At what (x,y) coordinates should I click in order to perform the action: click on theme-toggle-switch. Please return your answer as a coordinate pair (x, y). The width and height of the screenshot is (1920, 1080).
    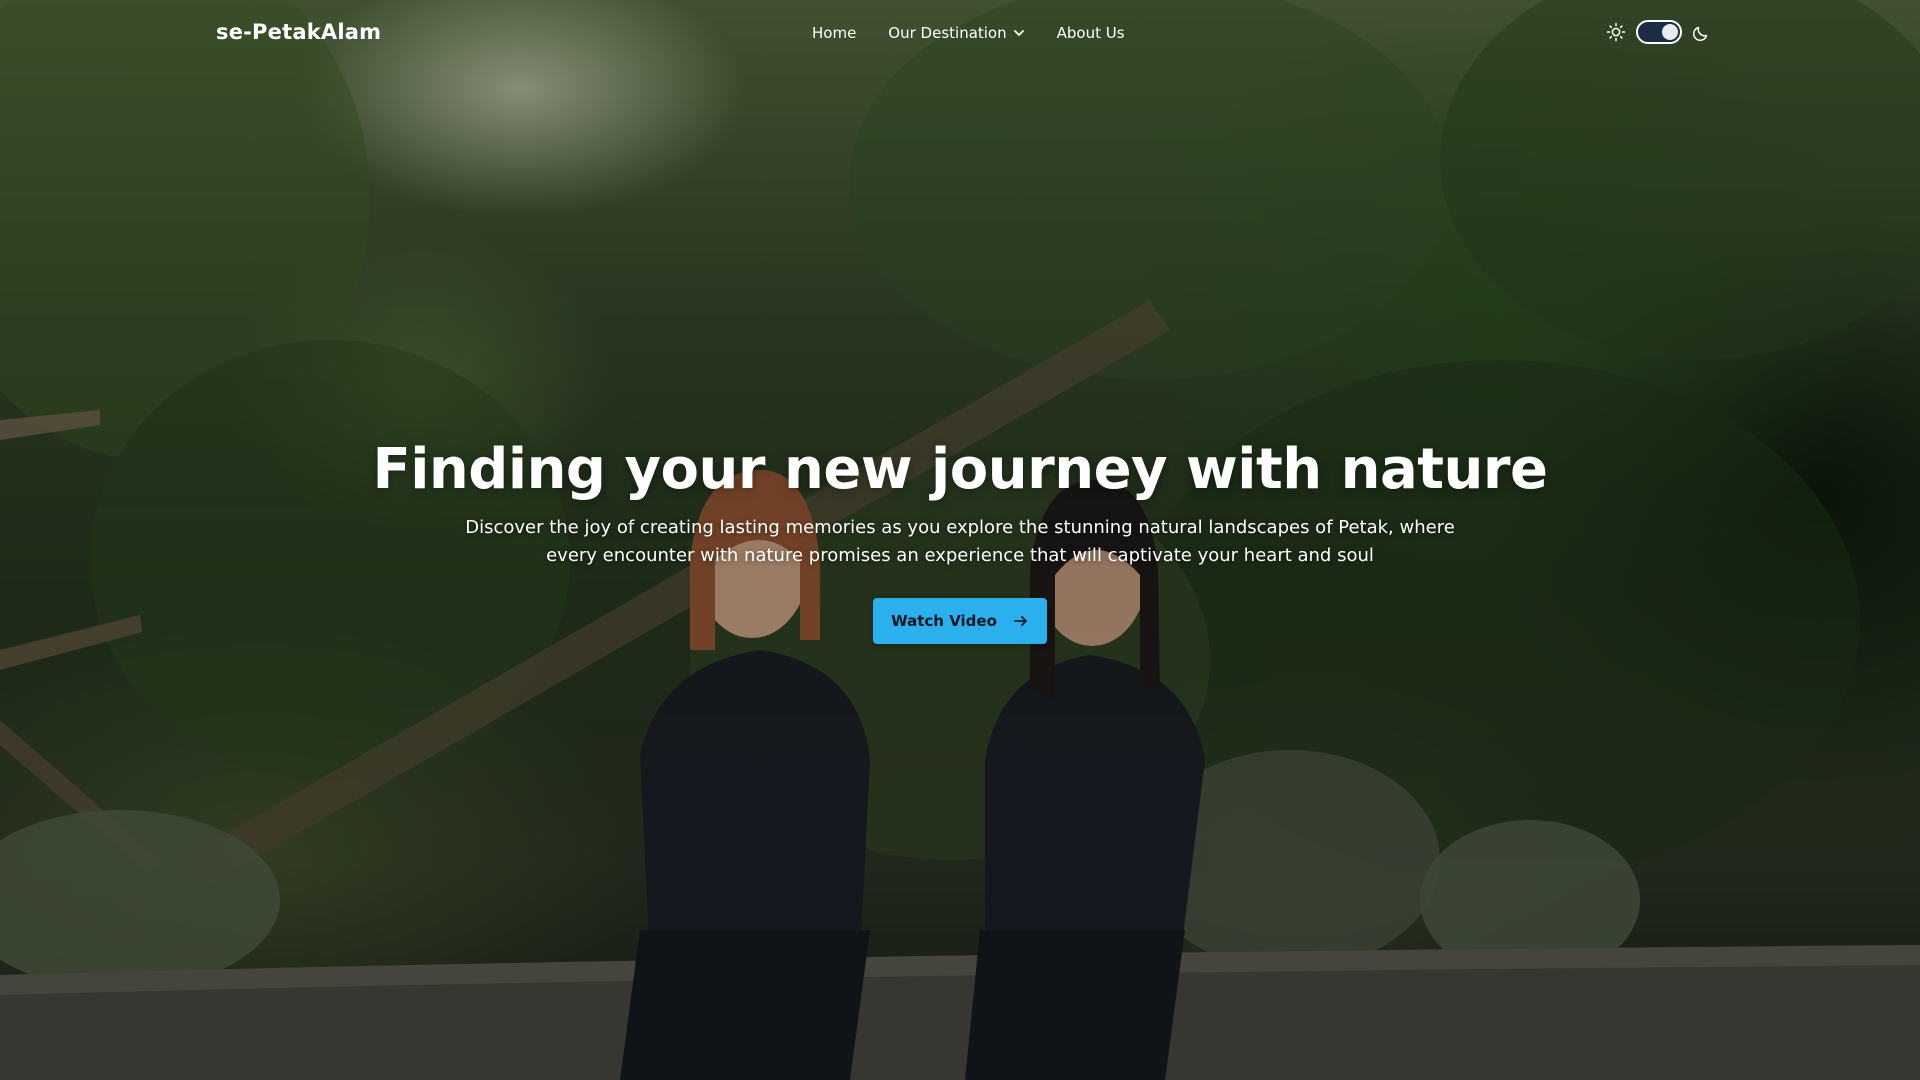
    Looking at the image, I should click on (1659, 32).